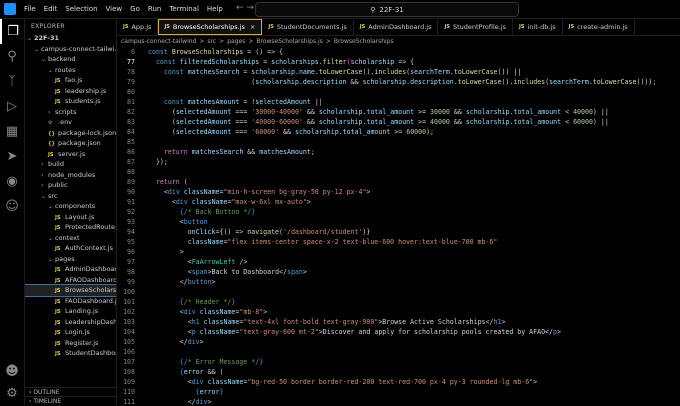  Describe the element at coordinates (364, 41) in the screenshot. I see `breadcrumb-item: BrowseScholarships` at that location.